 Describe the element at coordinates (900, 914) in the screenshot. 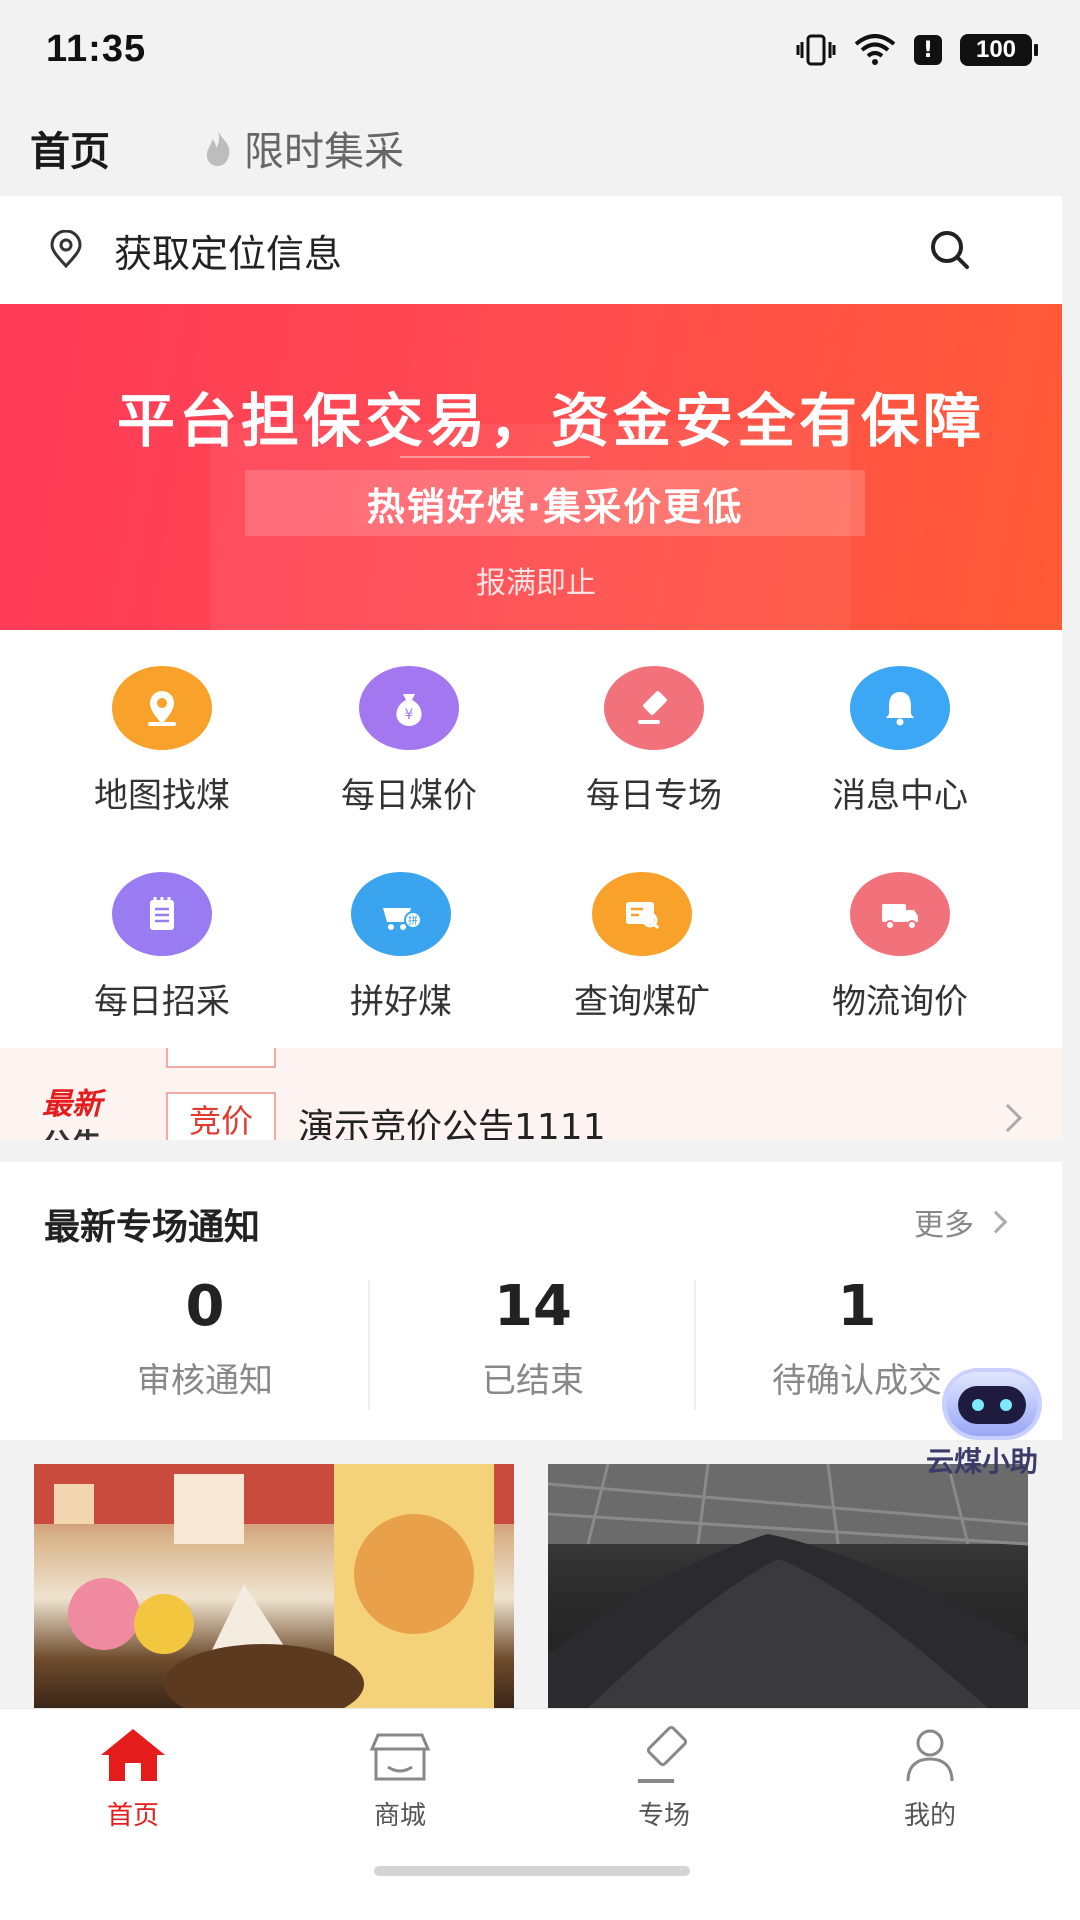

I see `truck-icon` at that location.